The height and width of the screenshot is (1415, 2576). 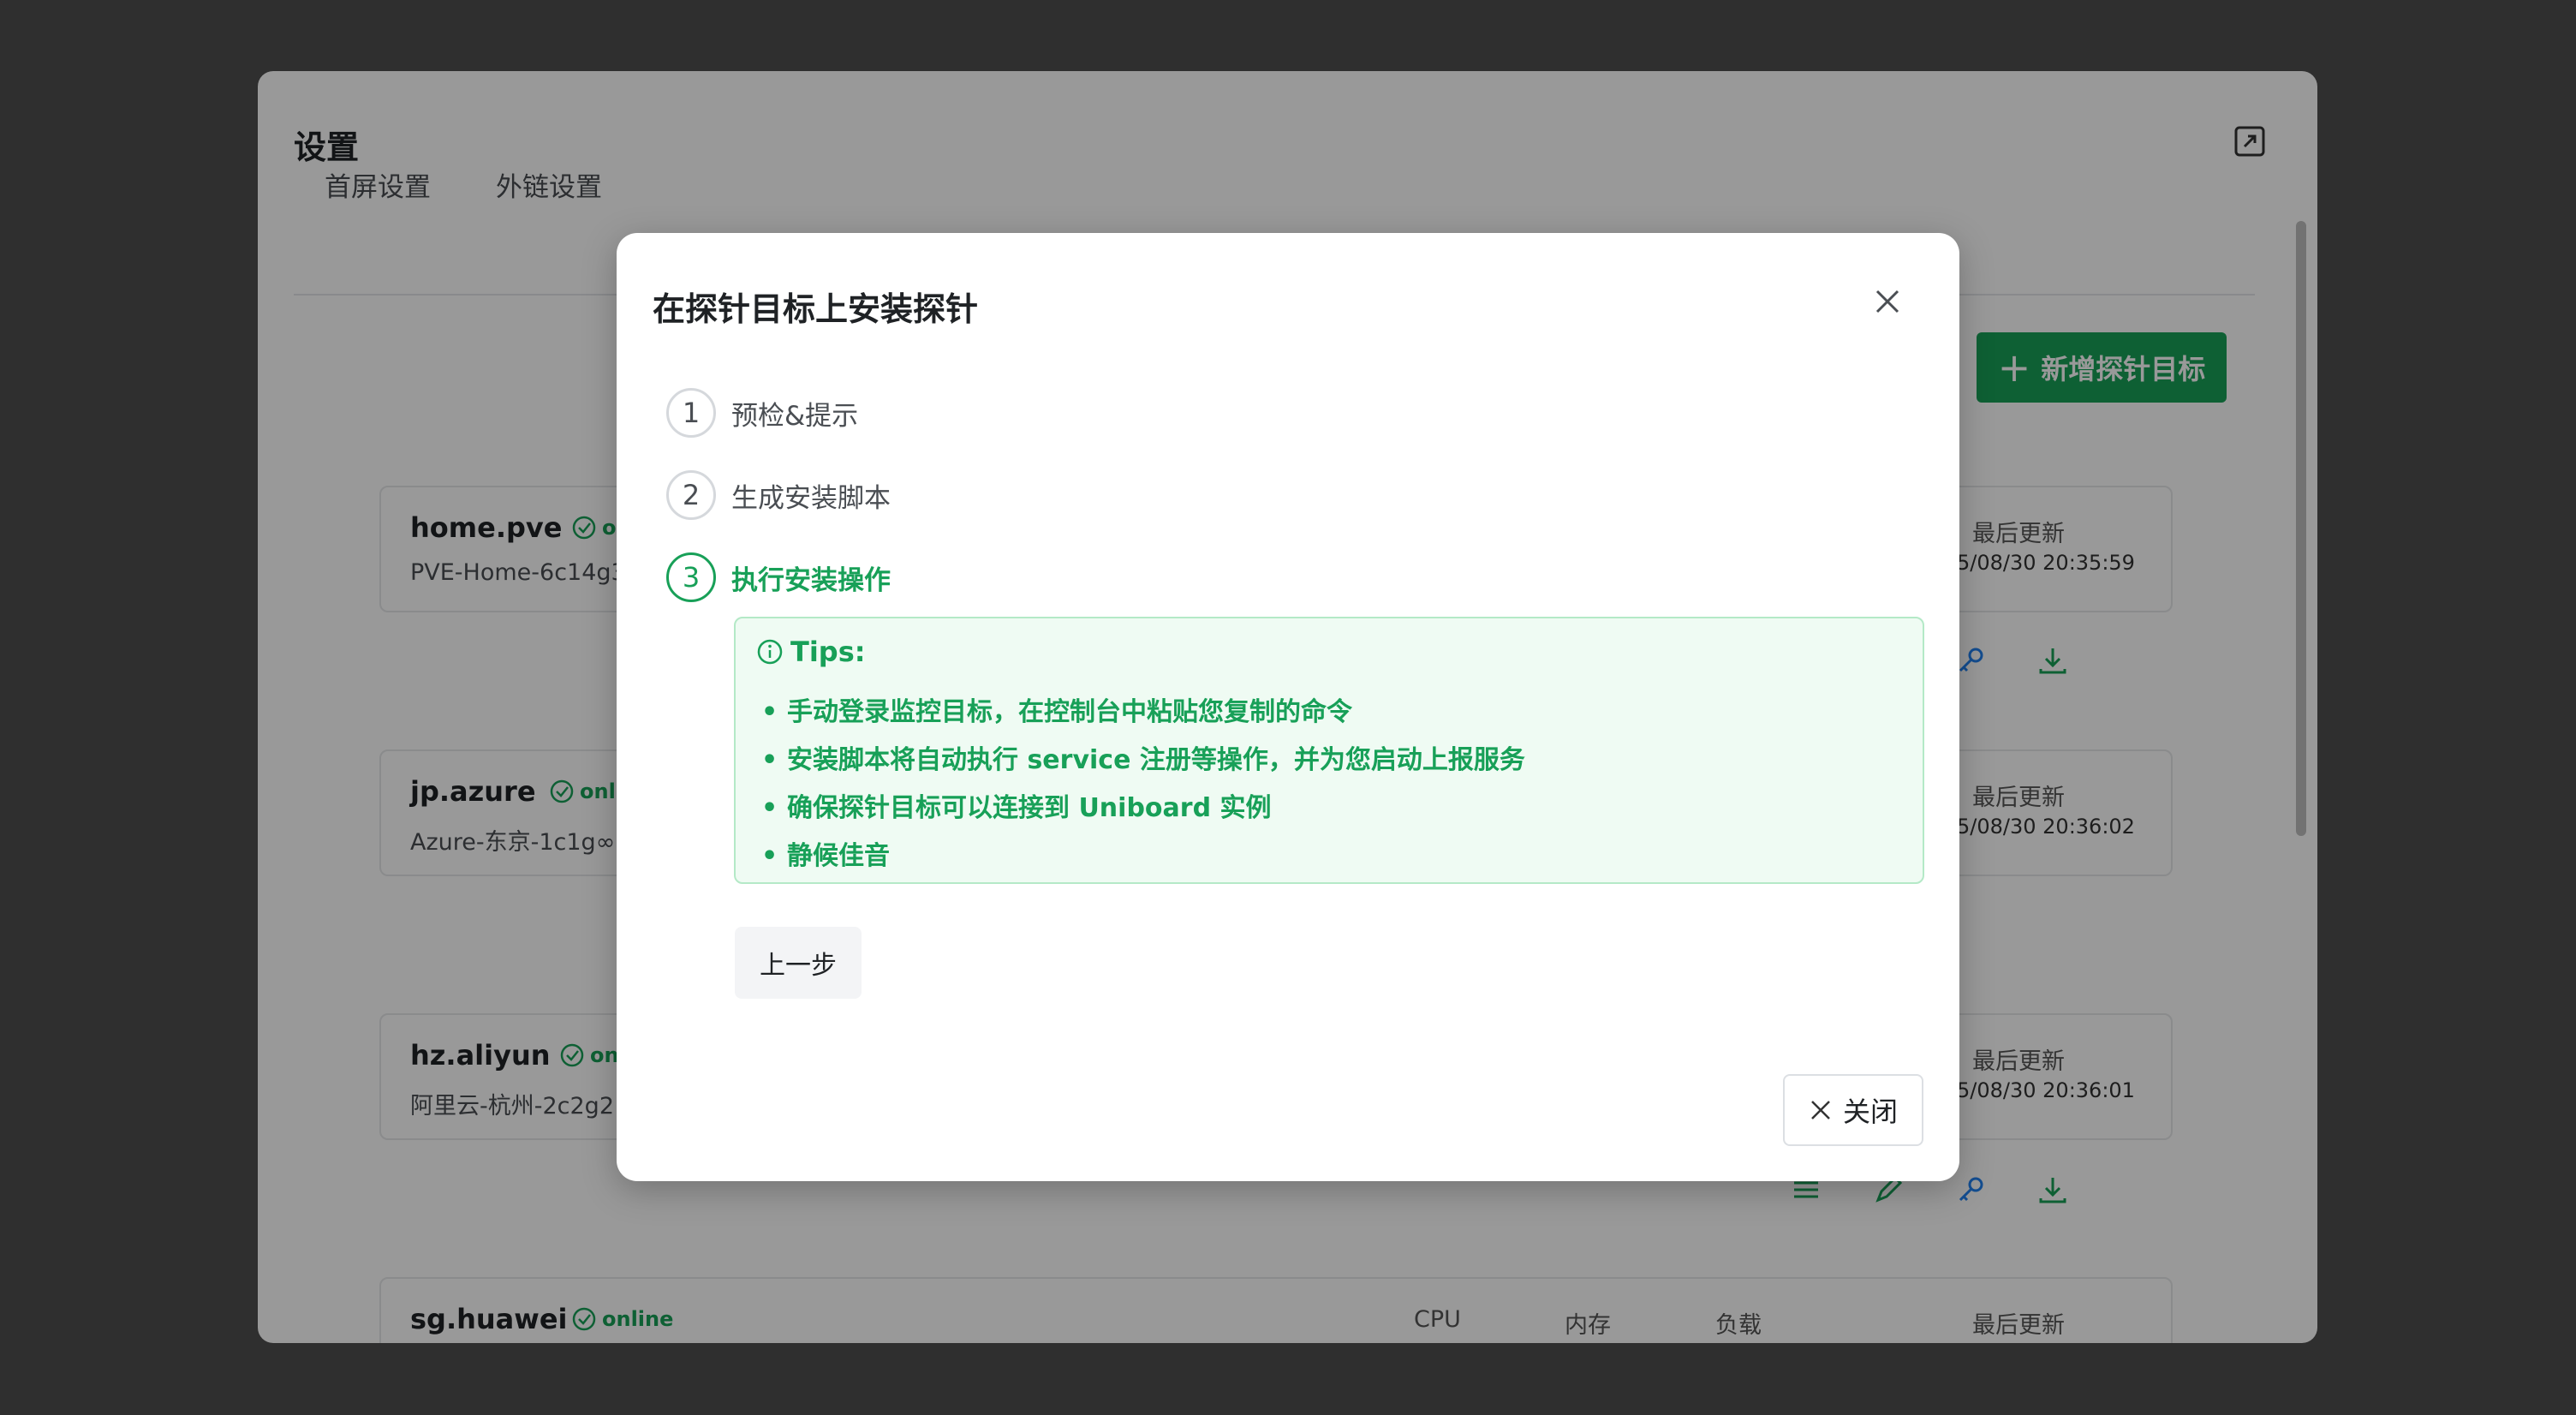 I want to click on info-icon, so click(x=770, y=652).